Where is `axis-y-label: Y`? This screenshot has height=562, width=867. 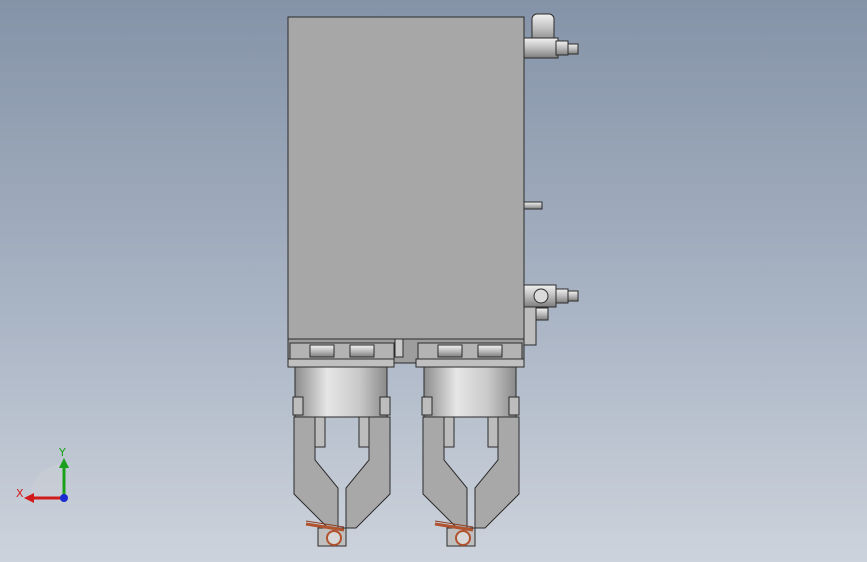 axis-y-label: Y is located at coordinates (62, 452).